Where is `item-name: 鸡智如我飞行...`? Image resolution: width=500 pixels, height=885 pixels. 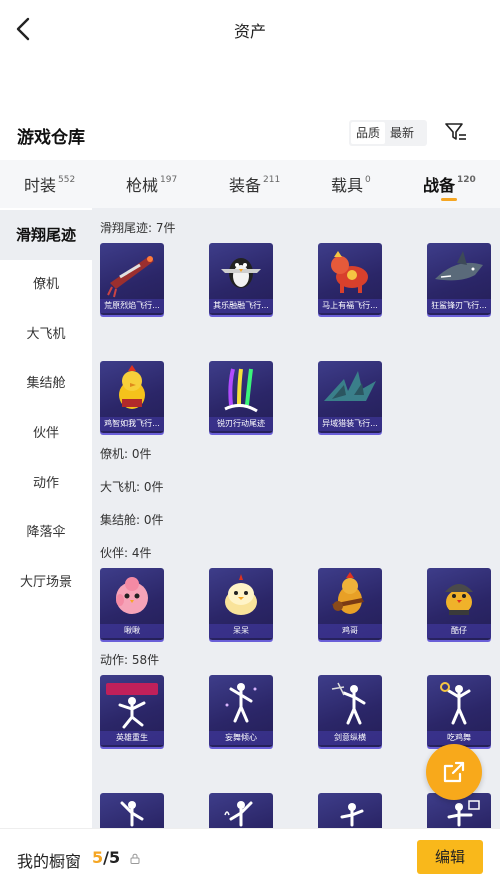
item-name: 鸡智如我飞行... is located at coordinates (132, 424).